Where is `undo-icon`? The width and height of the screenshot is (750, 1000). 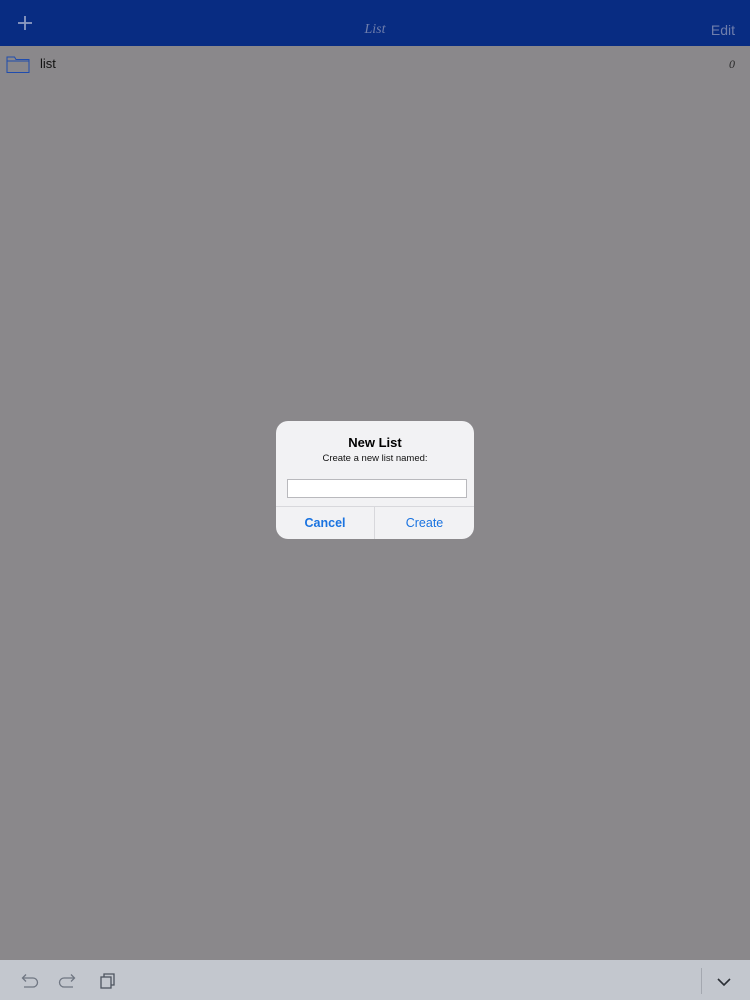
undo-icon is located at coordinates (29, 981).